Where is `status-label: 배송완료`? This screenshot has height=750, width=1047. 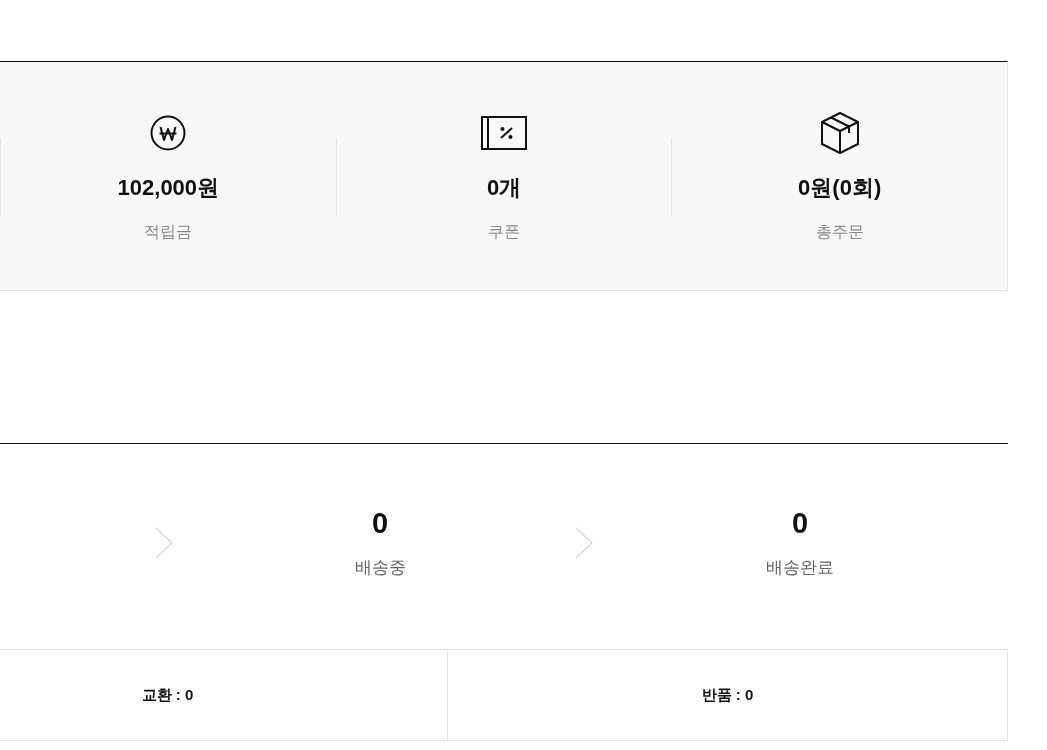 status-label: 배송완료 is located at coordinates (800, 568).